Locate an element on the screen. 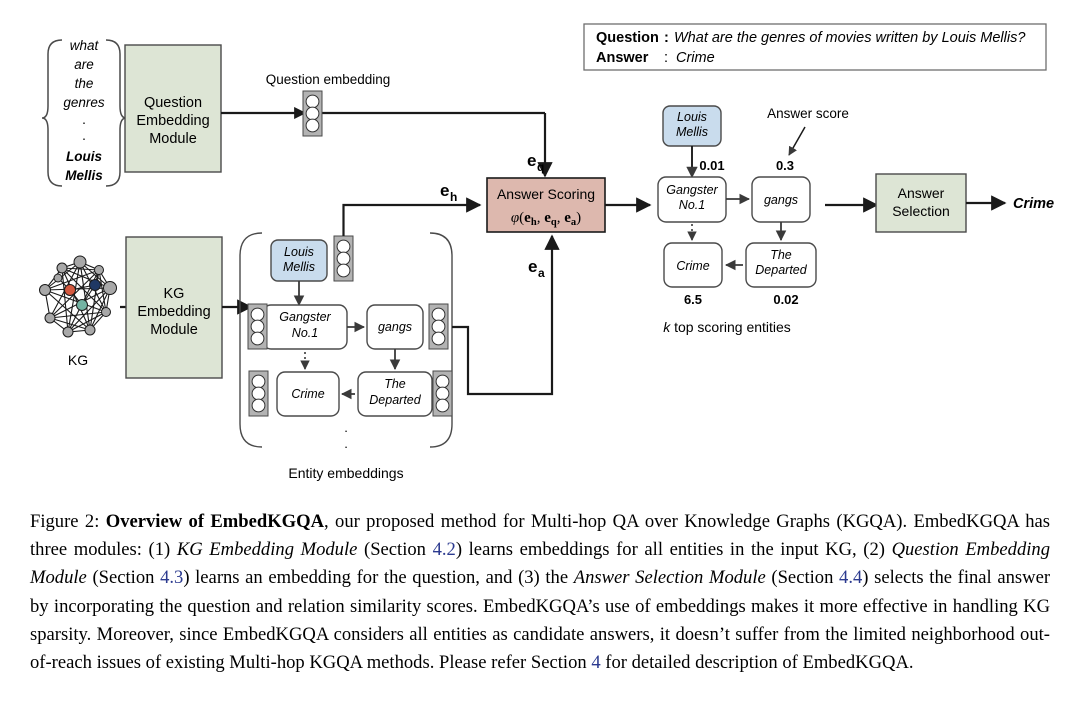 This screenshot has height=707, width=1080. qem-label-line-2: Module is located at coordinates (173, 139).